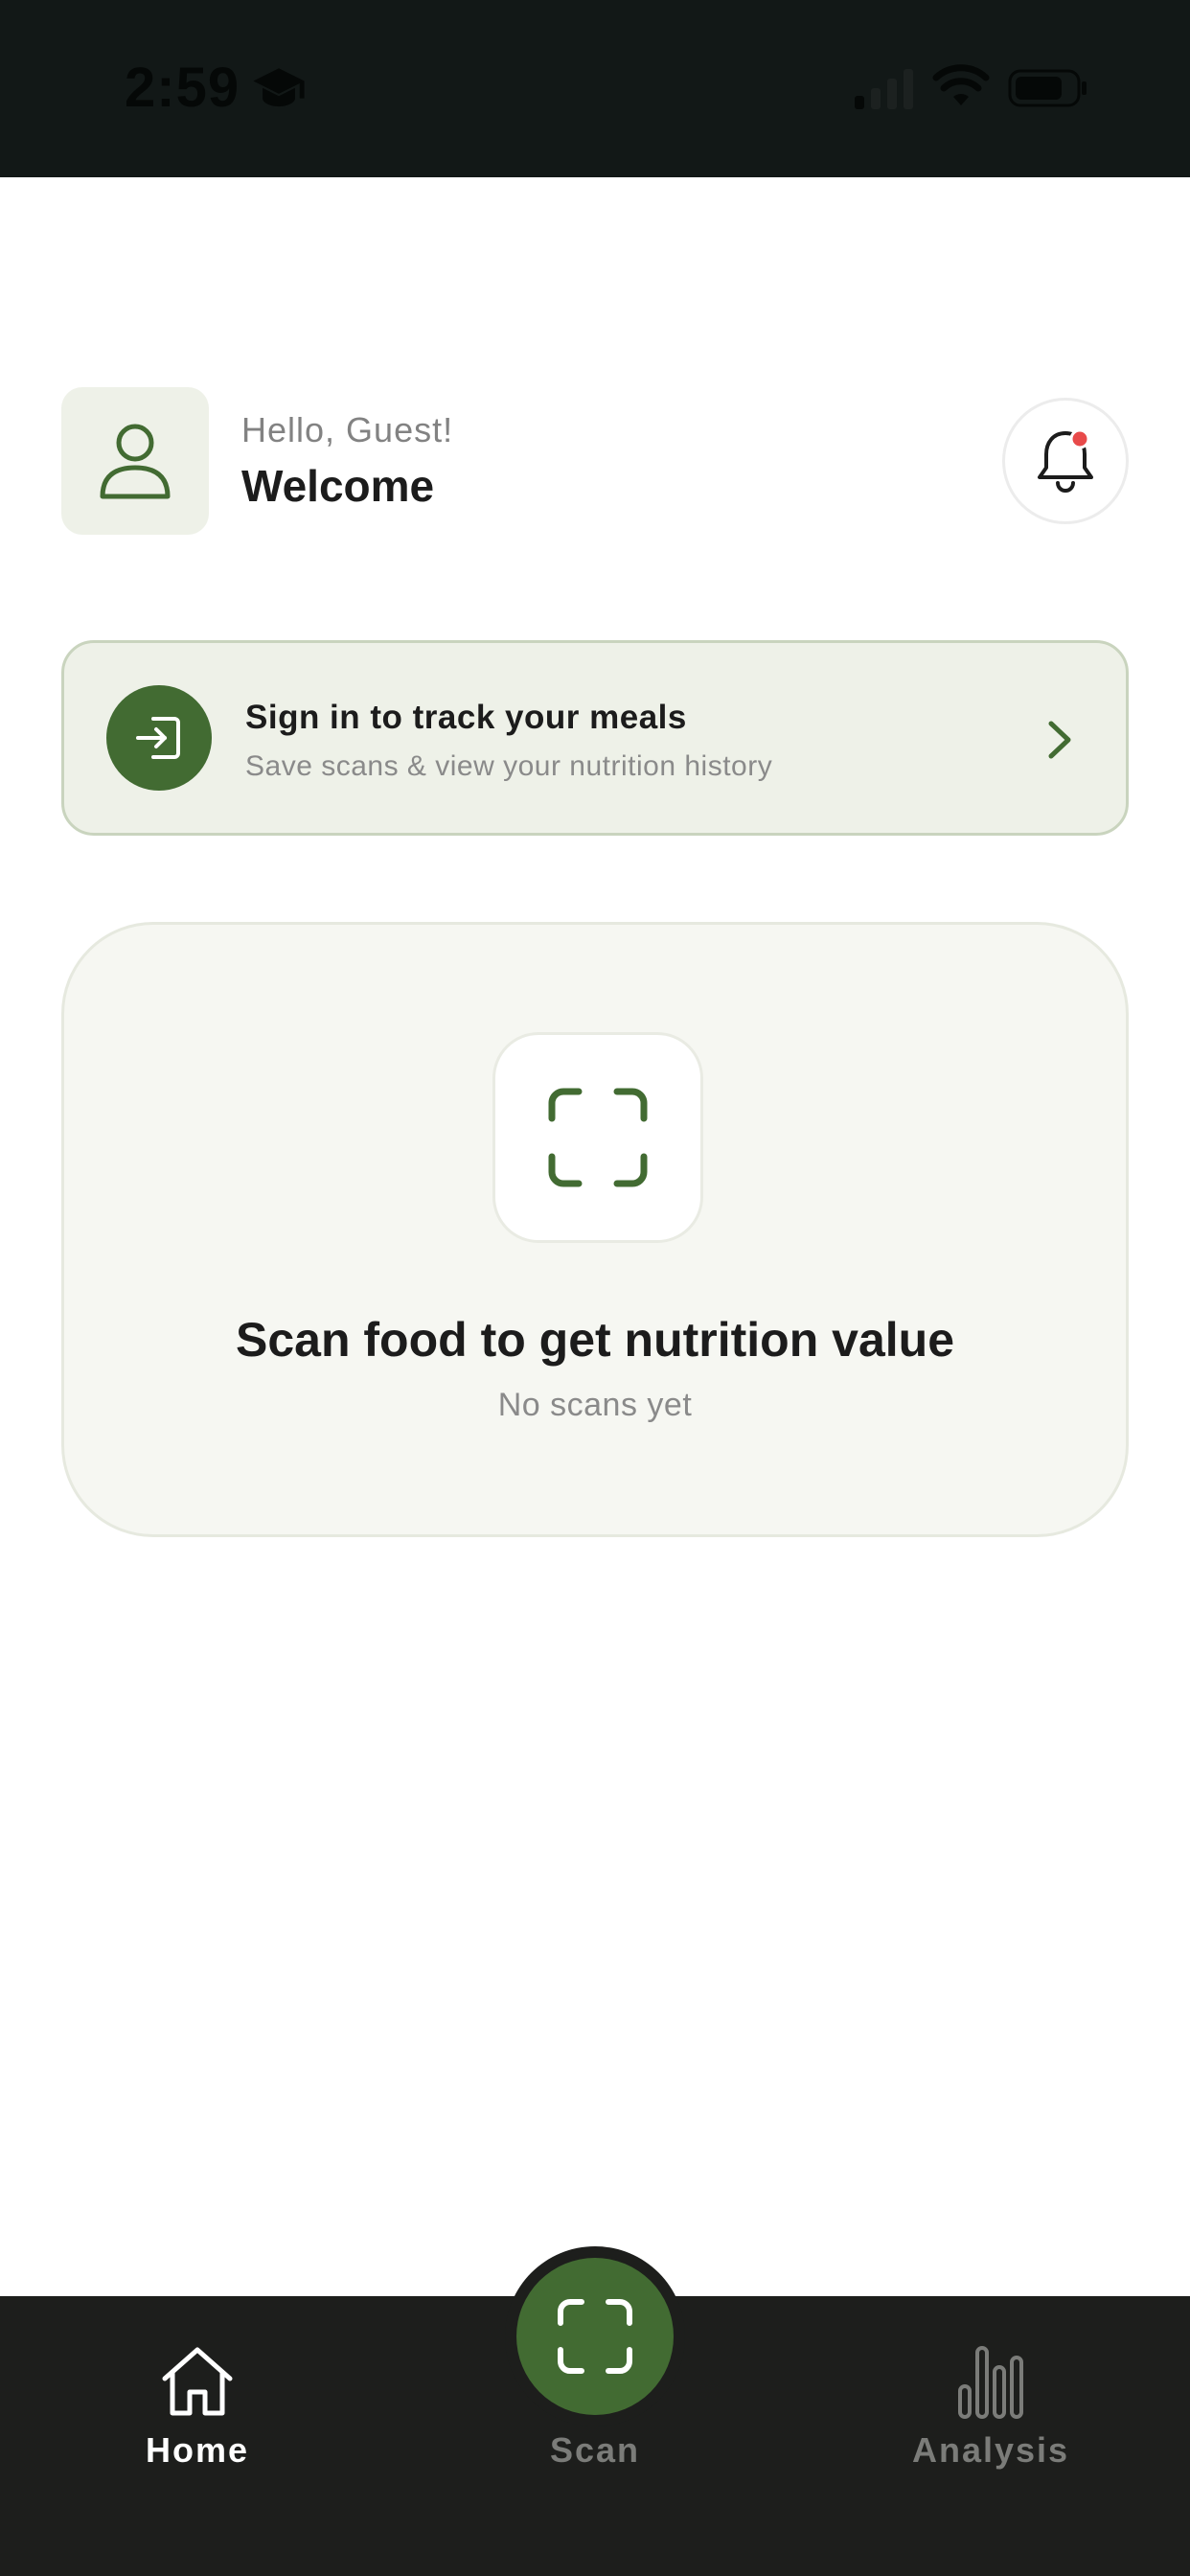  I want to click on user-icon, so click(136, 461).